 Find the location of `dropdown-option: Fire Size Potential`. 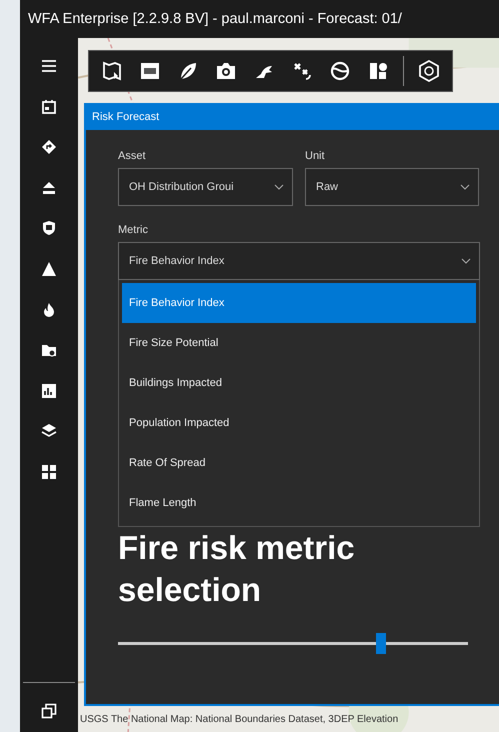

dropdown-option: Fire Size Potential is located at coordinates (299, 343).